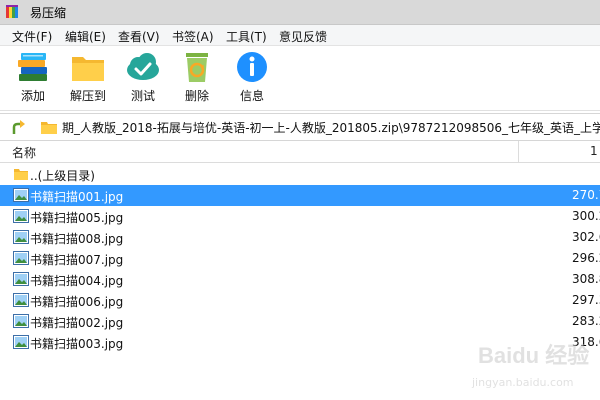 The width and height of the screenshot is (600, 400). What do you see at coordinates (586, 258) in the screenshot?
I see `file-size: 296.2` at bounding box center [586, 258].